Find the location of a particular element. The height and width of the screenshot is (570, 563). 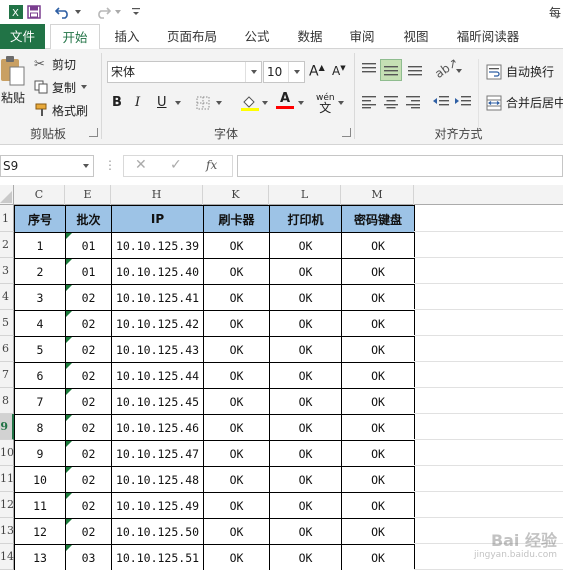

phonetic-dropdown-icon is located at coordinates (341, 103).